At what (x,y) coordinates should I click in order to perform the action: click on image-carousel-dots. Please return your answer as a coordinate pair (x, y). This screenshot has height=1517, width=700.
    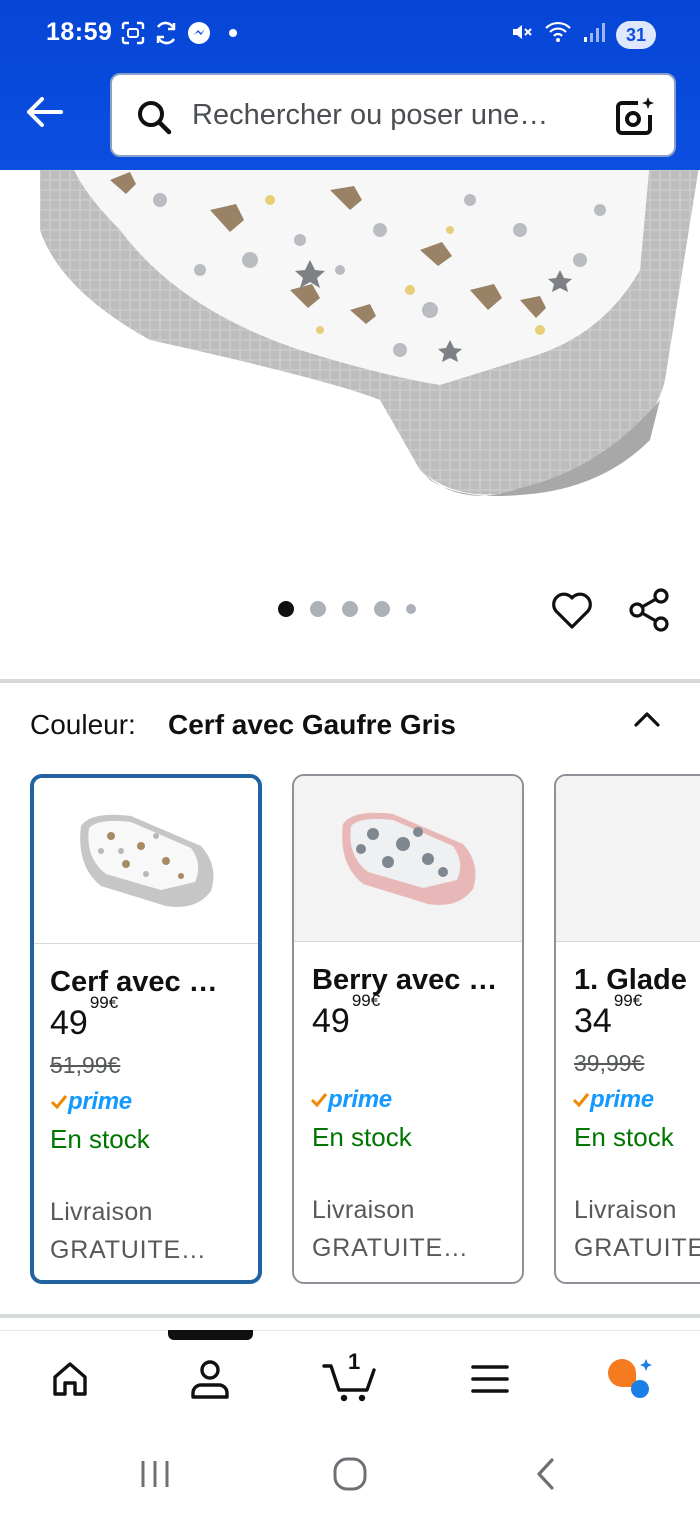
    Looking at the image, I should click on (347, 609).